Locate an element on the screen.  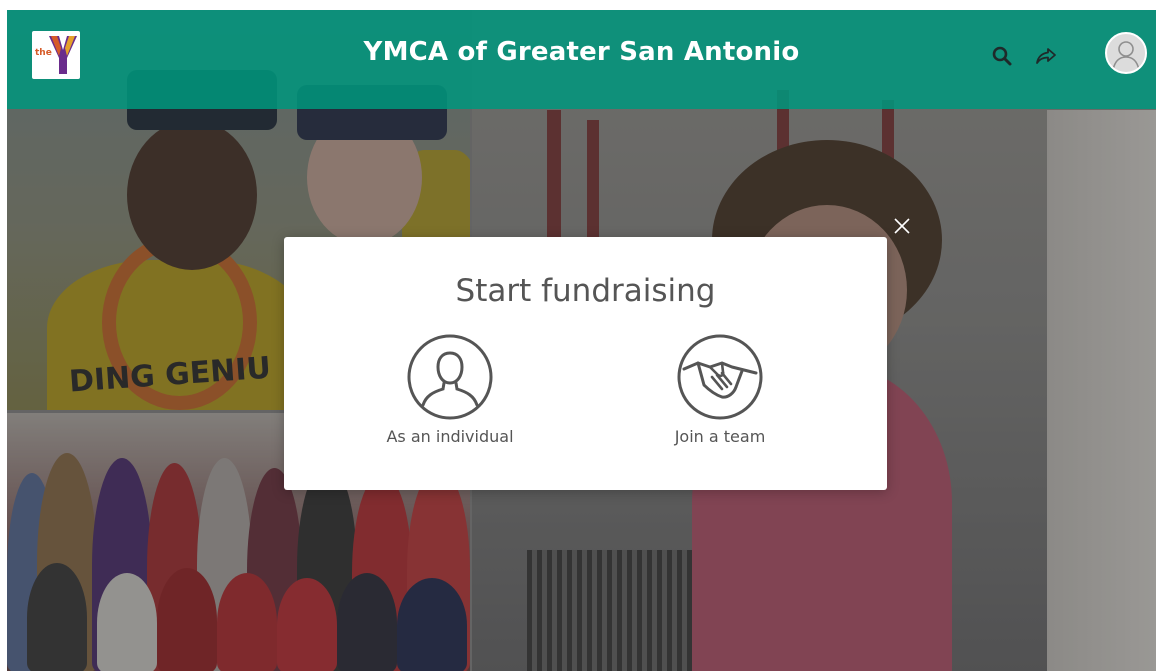
team-option-label: Join a team is located at coordinates (720, 436).